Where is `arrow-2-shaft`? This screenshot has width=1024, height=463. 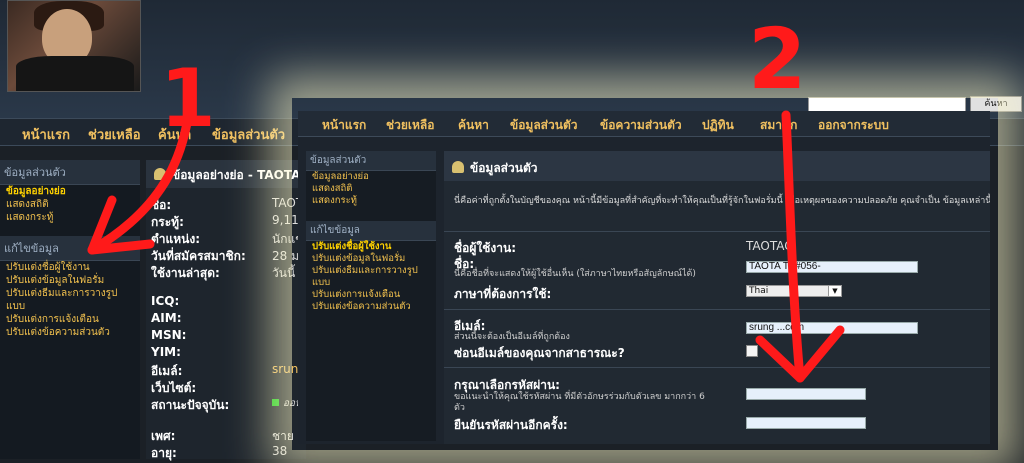 arrow-2-shaft is located at coordinates (793, 246).